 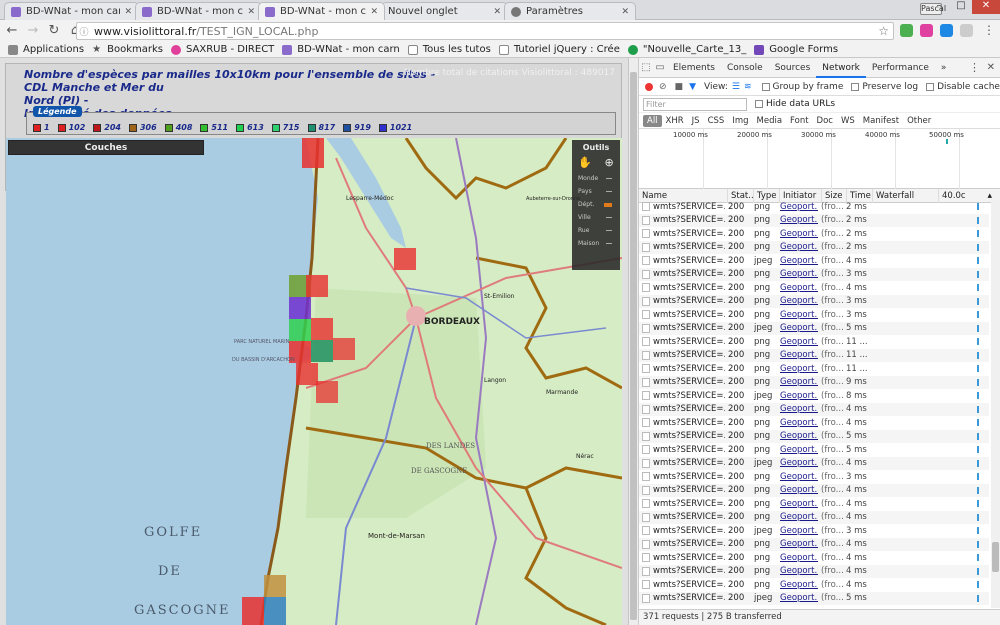 What do you see at coordinates (855, 86) in the screenshot?
I see `preserve-log-checkbox` at bounding box center [855, 86].